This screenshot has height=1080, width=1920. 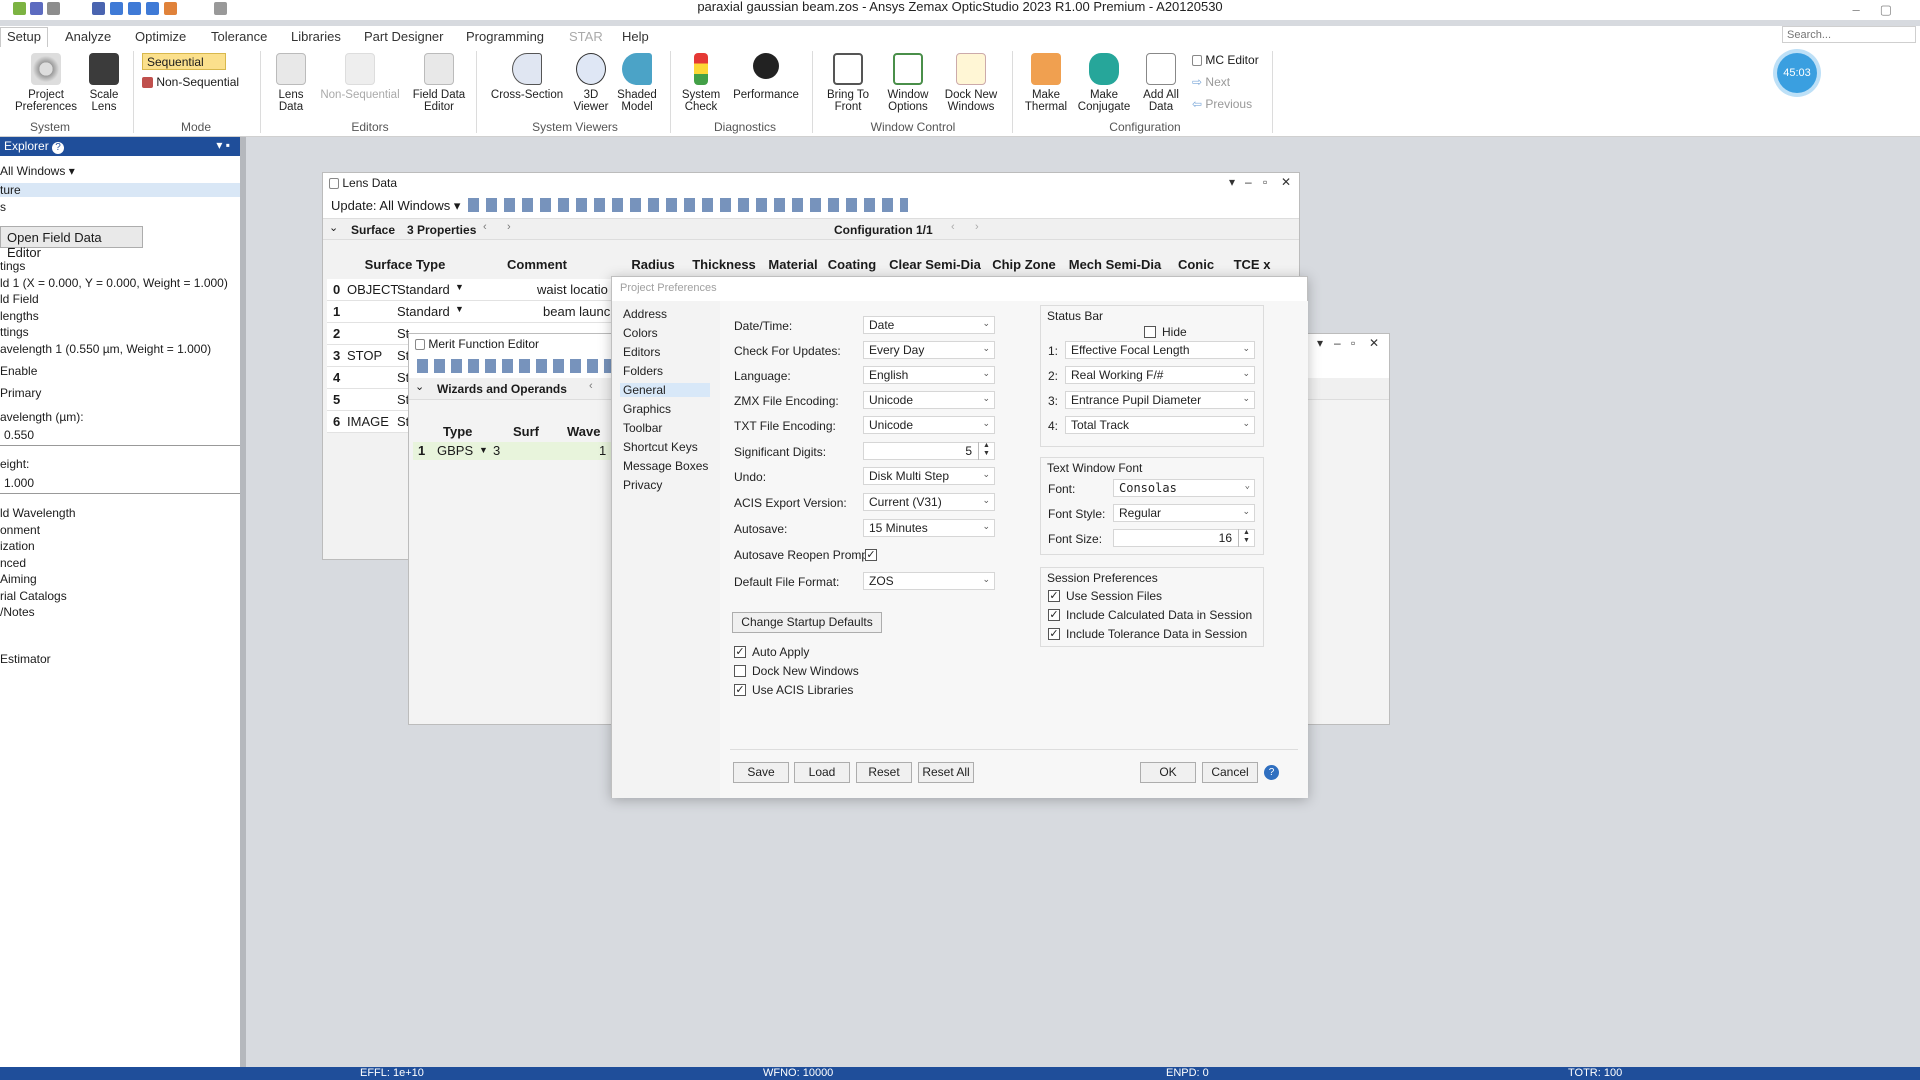 What do you see at coordinates (1225, 60) in the screenshot?
I see `mc-editor-button: MC Editor` at bounding box center [1225, 60].